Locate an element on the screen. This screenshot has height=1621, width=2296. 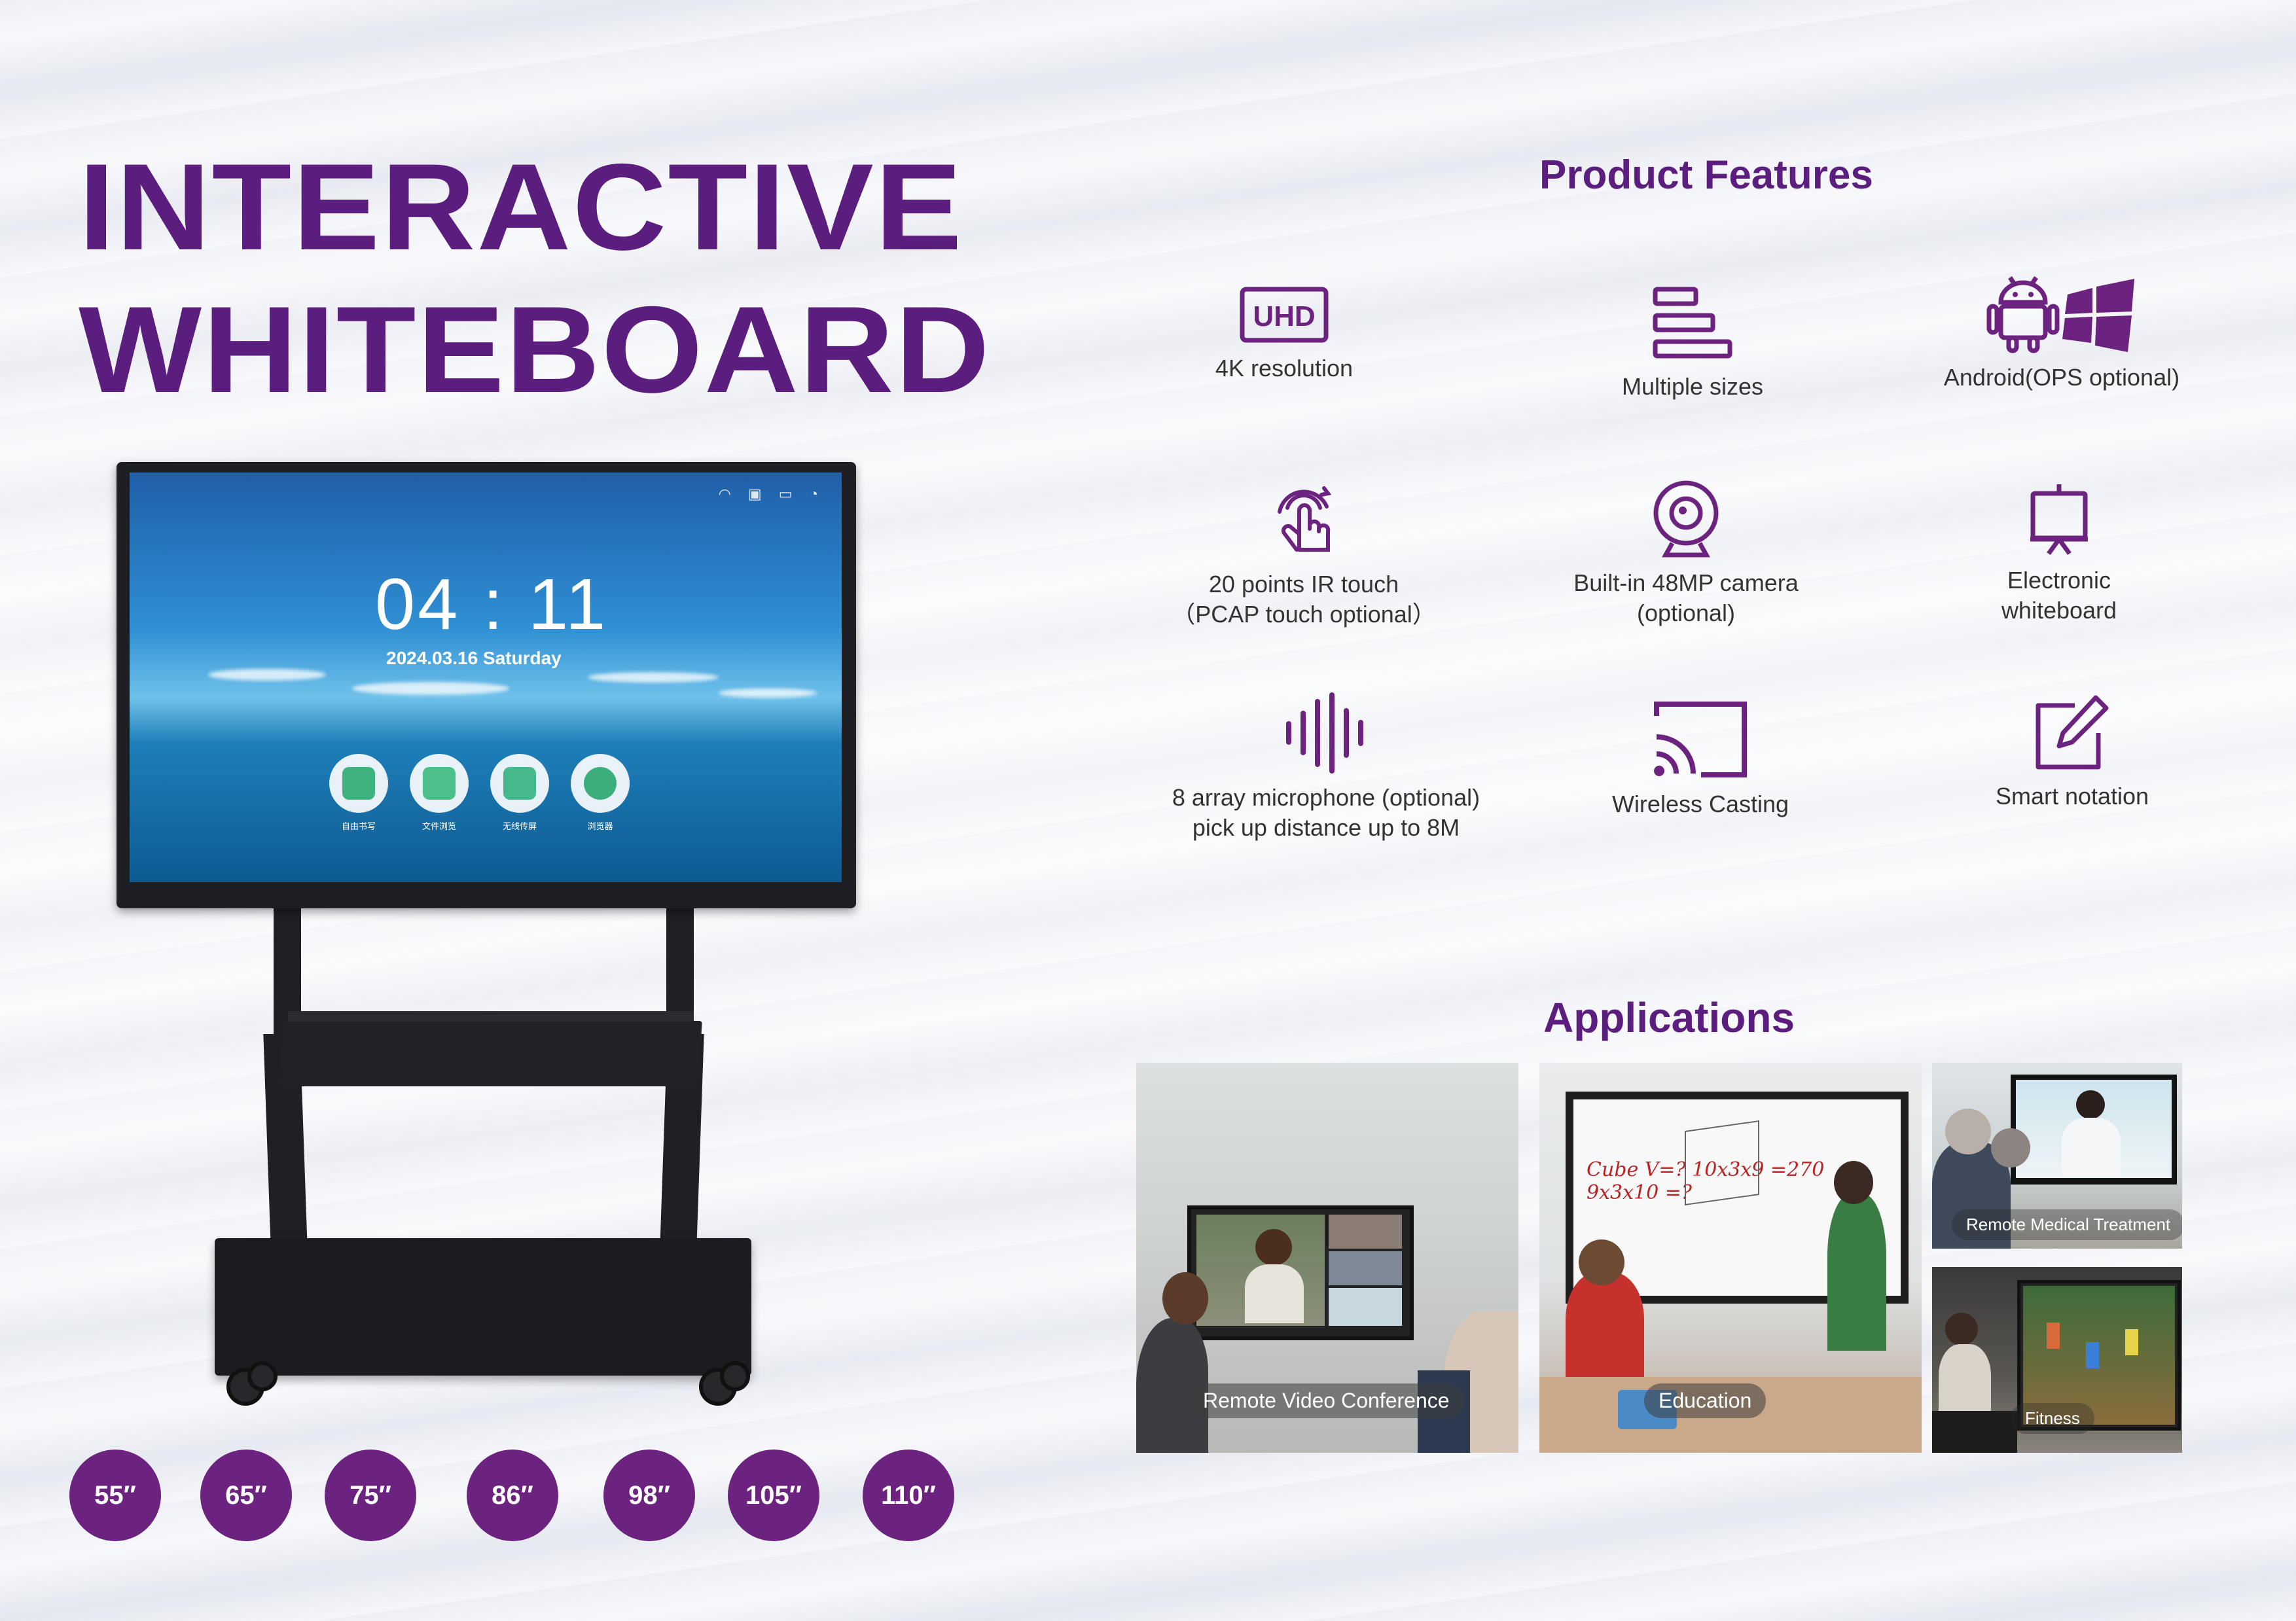
size-55: 55′′ is located at coordinates (115, 1496).